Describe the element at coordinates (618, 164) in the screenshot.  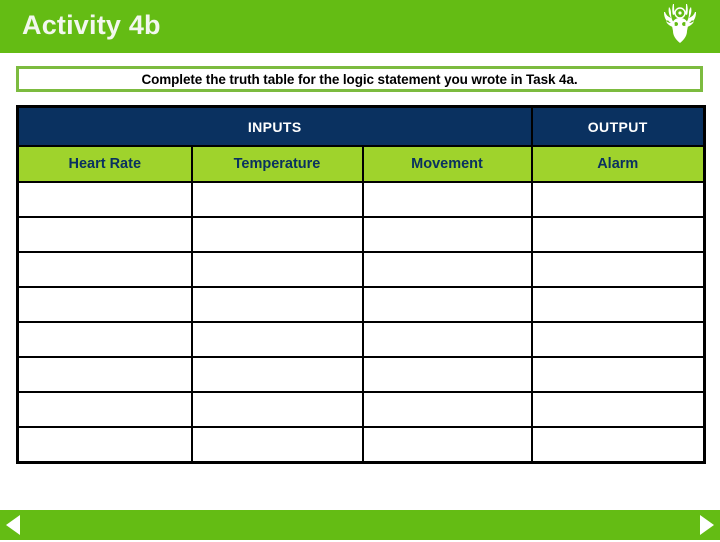
I see `column-header-alarm: Alarm` at that location.